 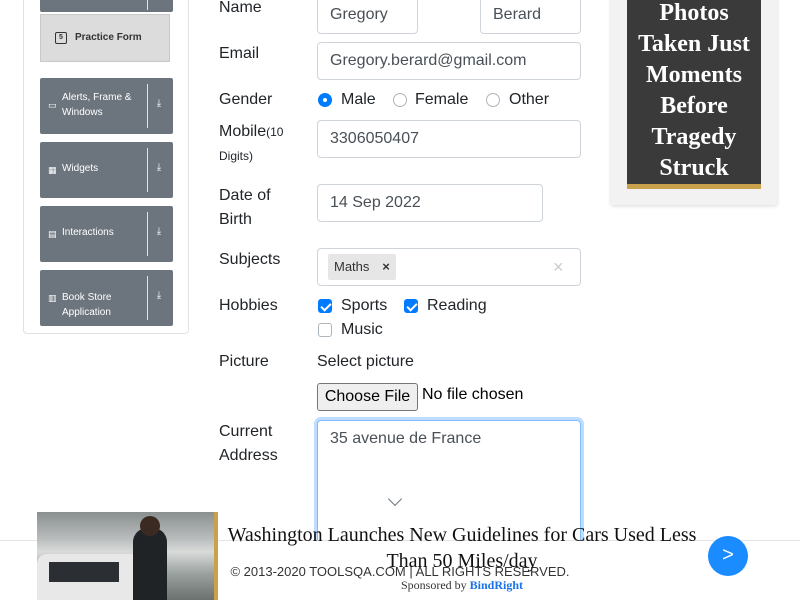 What do you see at coordinates (127, 556) in the screenshot?
I see `ad-photo` at bounding box center [127, 556].